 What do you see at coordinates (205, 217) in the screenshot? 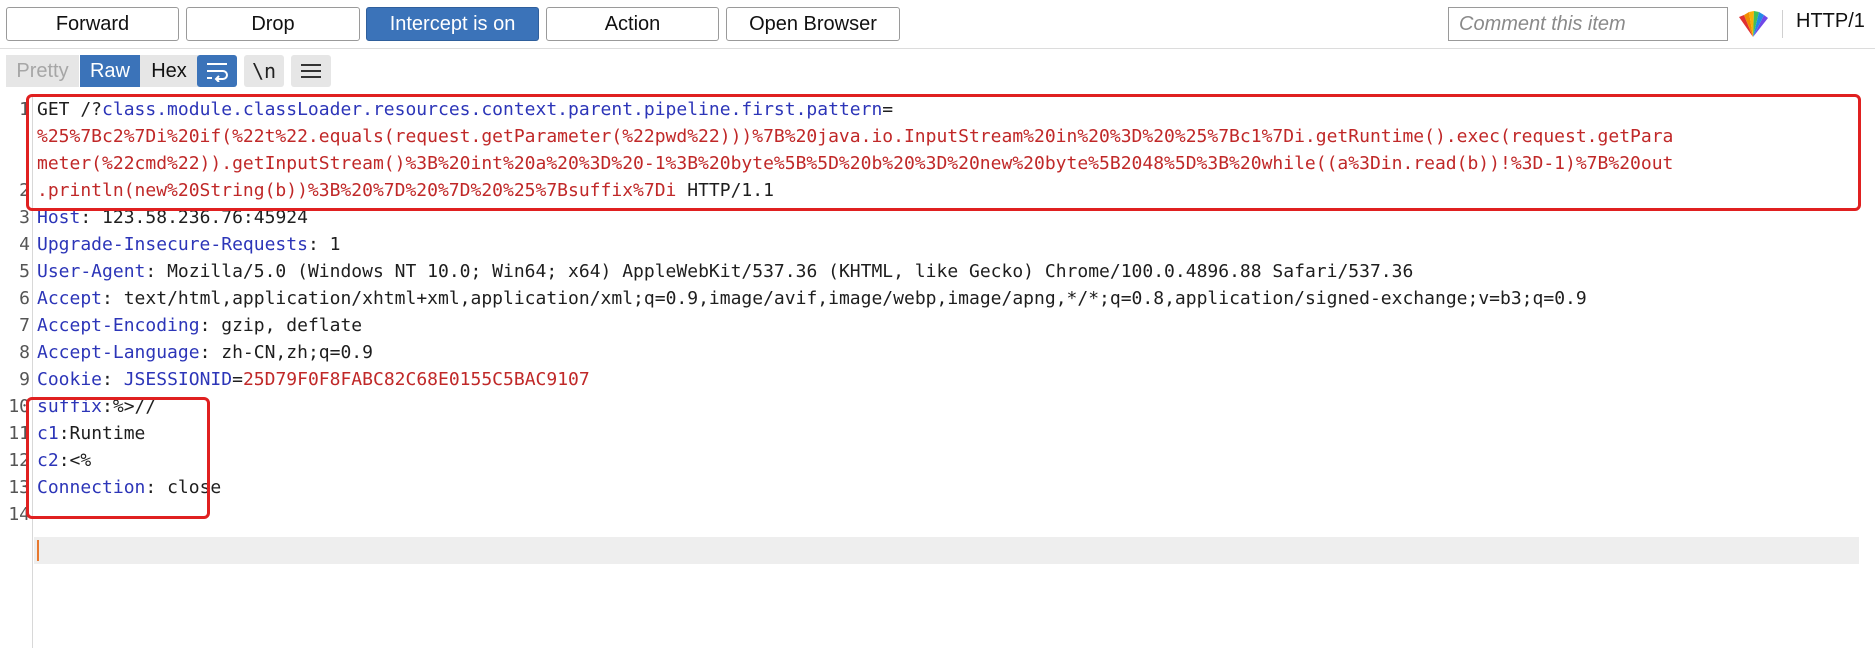
I see `header-value: 123.58.236.76:45924` at bounding box center [205, 217].